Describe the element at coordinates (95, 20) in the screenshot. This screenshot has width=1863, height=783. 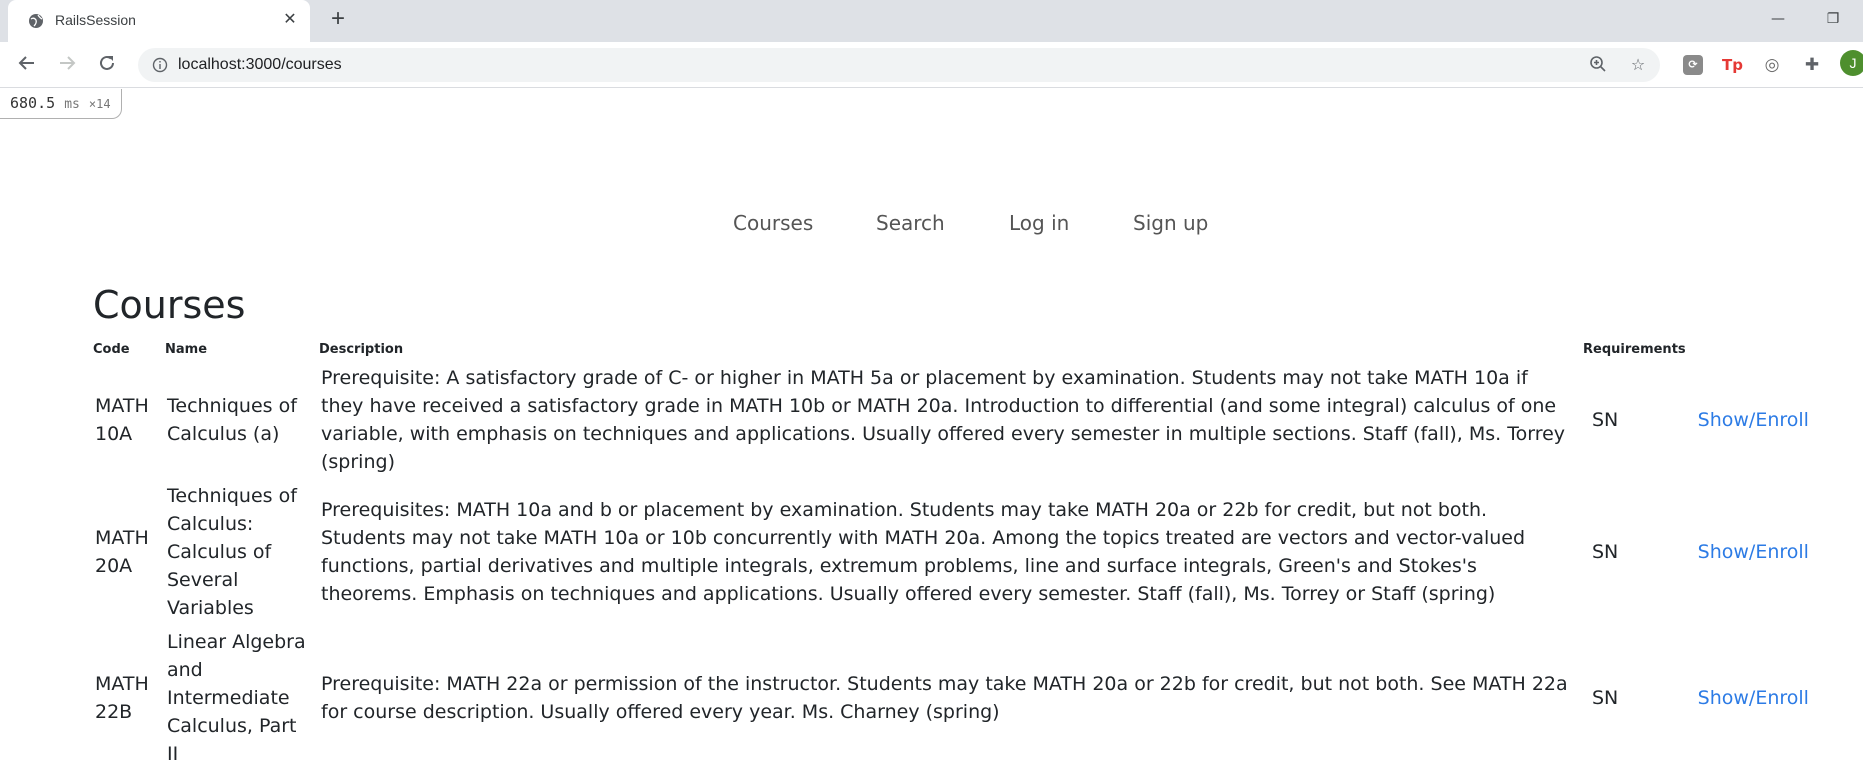
I see `tab-title: RailsSession` at that location.